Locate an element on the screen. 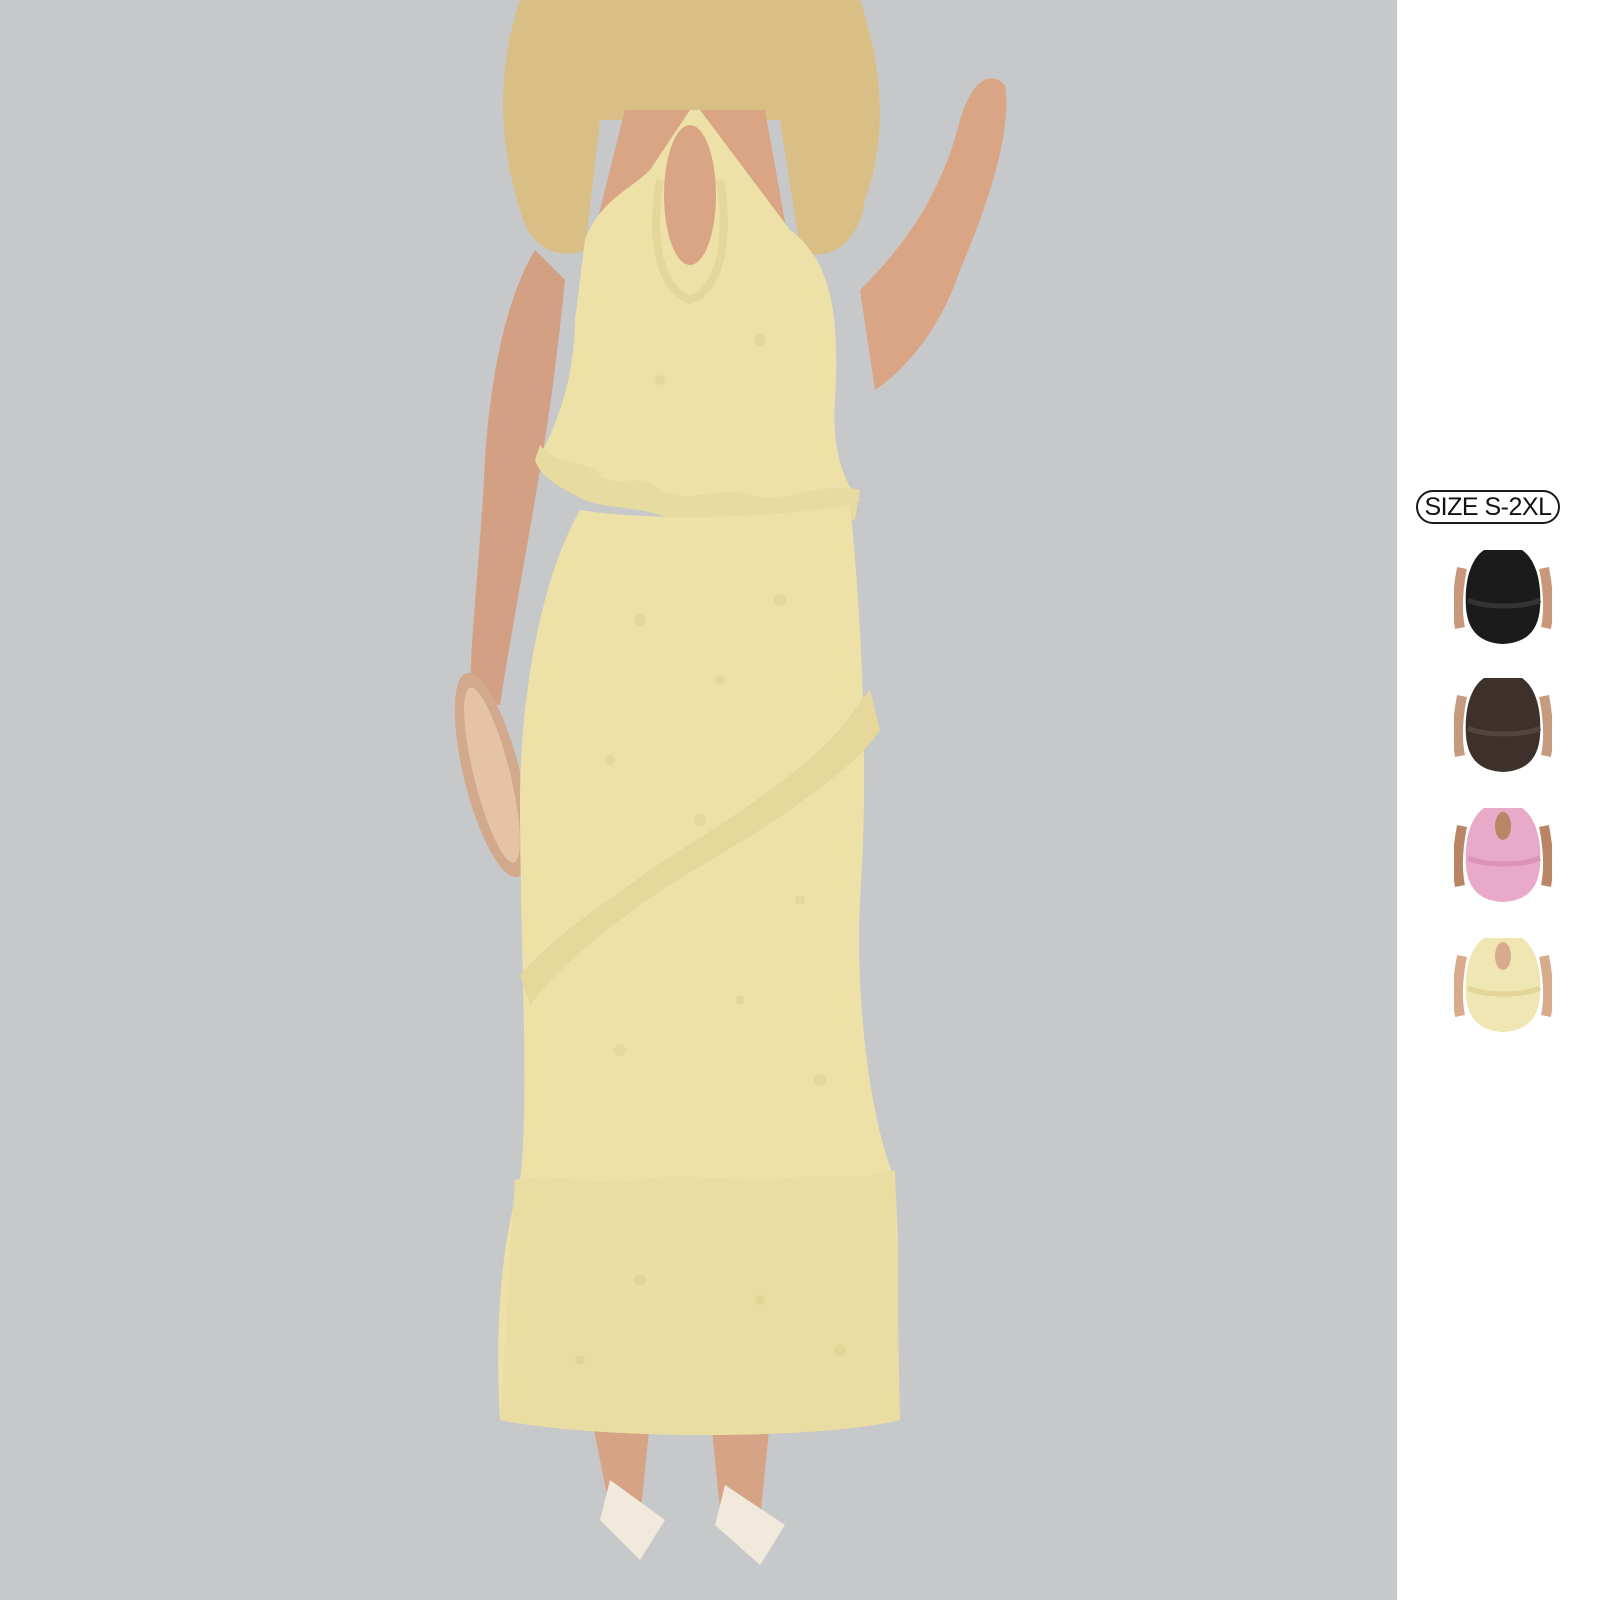 This screenshot has width=1600, height=1600. color-swatch-cream is located at coordinates (1503, 986).